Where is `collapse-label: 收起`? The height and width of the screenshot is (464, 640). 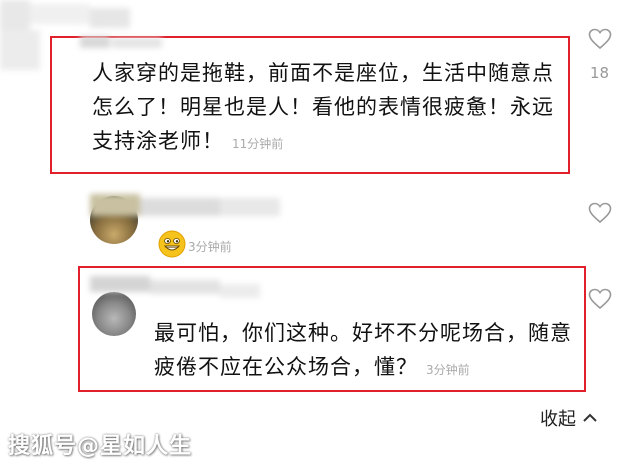 collapse-label: 收起 is located at coordinates (558, 419).